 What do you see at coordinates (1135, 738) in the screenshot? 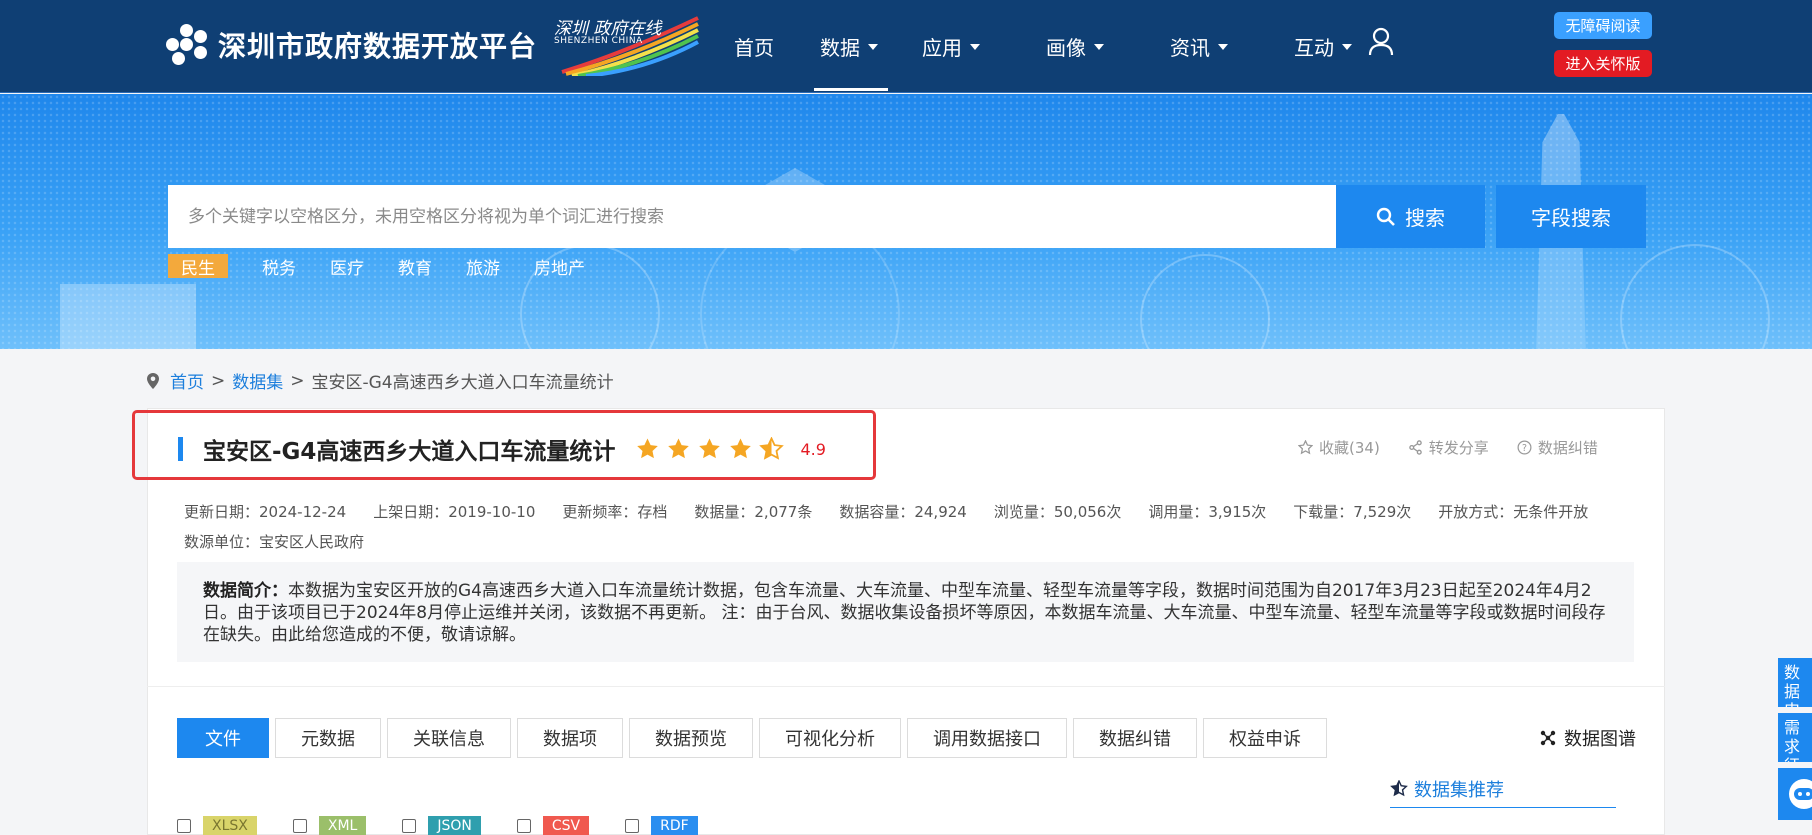
I see `tab-error-report: 数据纠错` at bounding box center [1135, 738].